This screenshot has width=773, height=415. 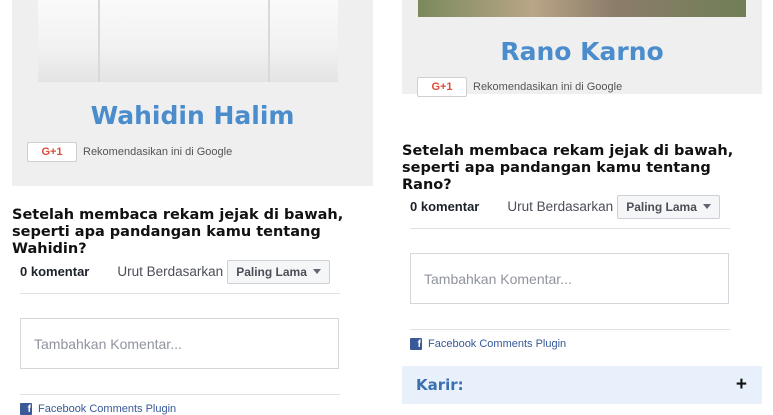 What do you see at coordinates (192, 115) in the screenshot?
I see `candidate-name: Wahidin Halim` at bounding box center [192, 115].